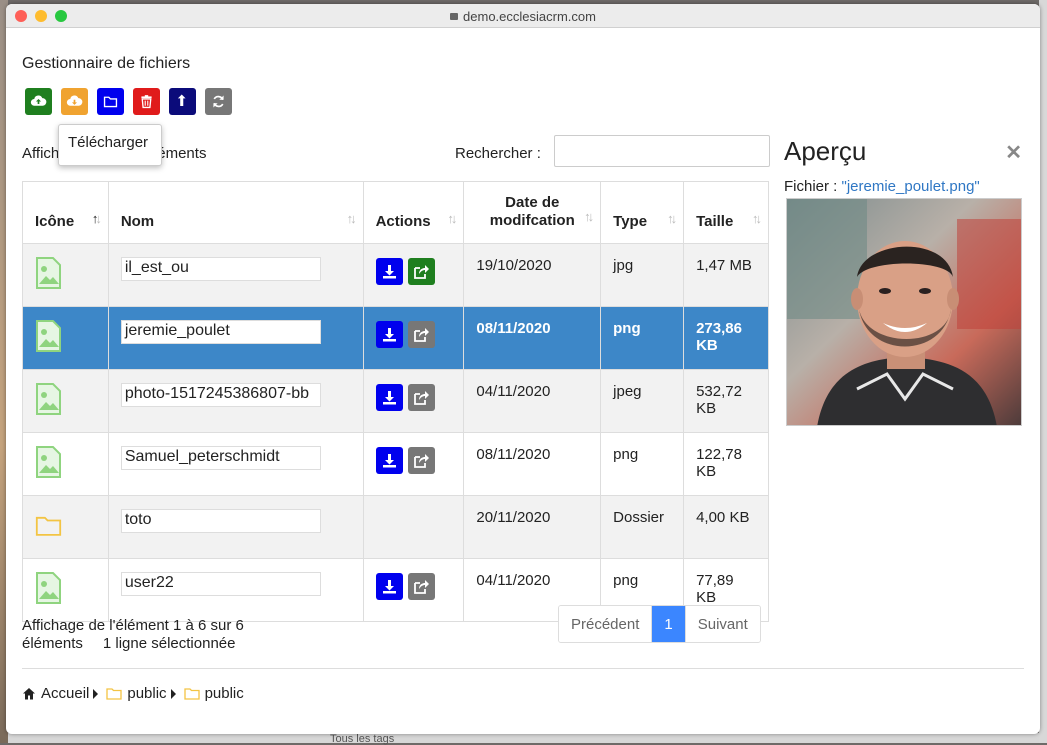 This screenshot has height=745, width=1047. Describe the element at coordinates (110, 101) in the screenshot. I see `new-folder-button` at that location.